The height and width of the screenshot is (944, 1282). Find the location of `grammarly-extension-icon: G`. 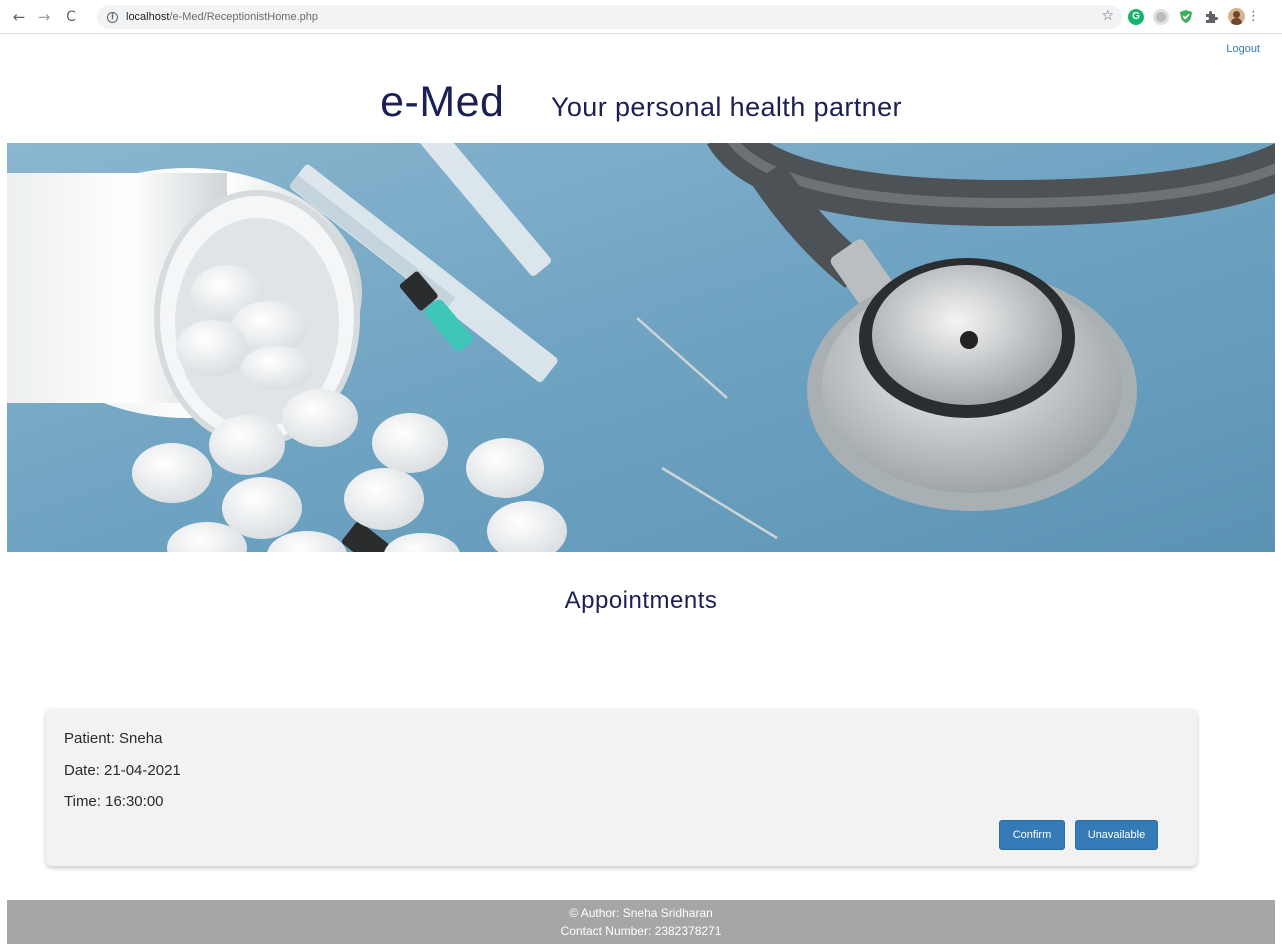

grammarly-extension-icon: G is located at coordinates (1136, 16).